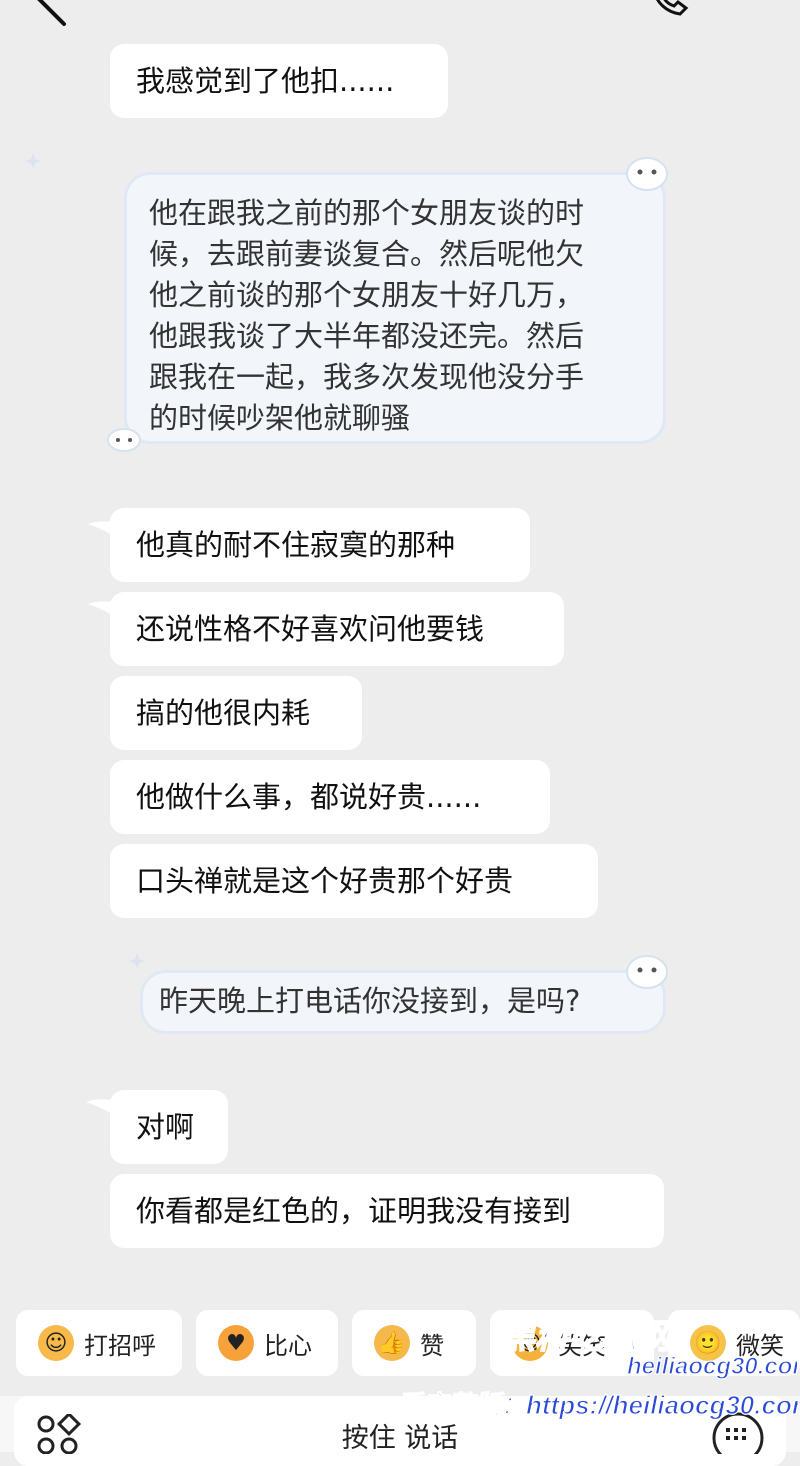  Describe the element at coordinates (296, 545) in the screenshot. I see `message-text: 他真的耐不住寂寞的那种` at that location.